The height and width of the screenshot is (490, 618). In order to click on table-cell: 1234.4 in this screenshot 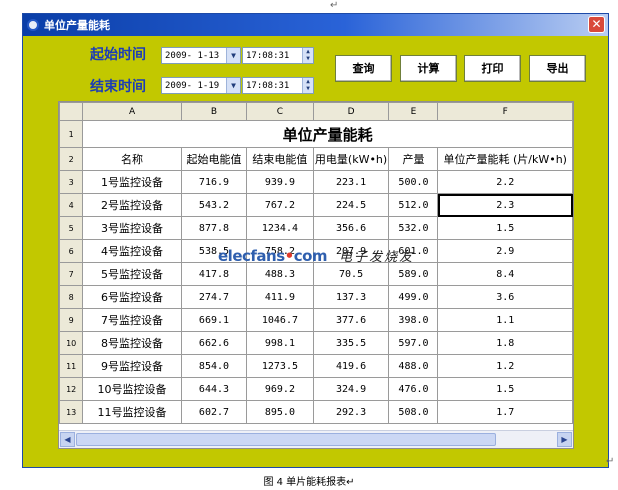, I will do `click(280, 228)`.